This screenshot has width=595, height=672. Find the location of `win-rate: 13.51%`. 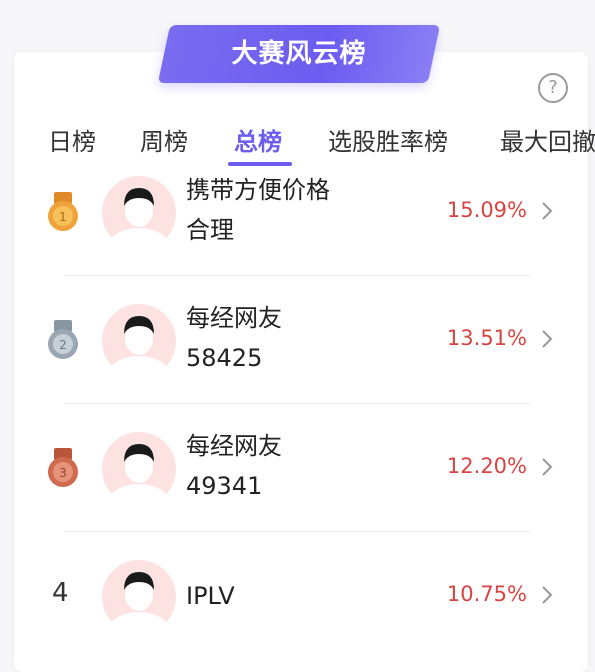

win-rate: 13.51% is located at coordinates (486, 338).